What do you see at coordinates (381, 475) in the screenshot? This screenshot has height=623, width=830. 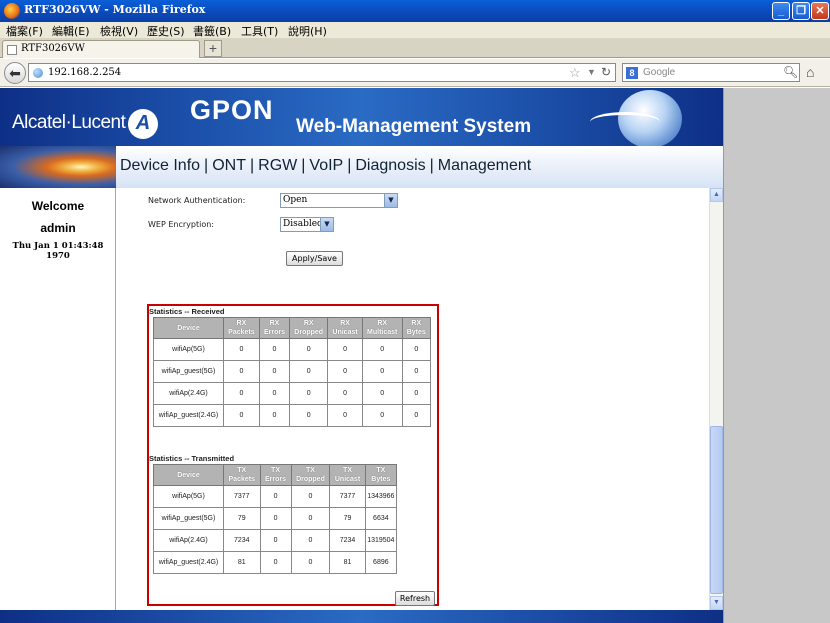 I see `tx-header-bytes: TX Bytes` at bounding box center [381, 475].